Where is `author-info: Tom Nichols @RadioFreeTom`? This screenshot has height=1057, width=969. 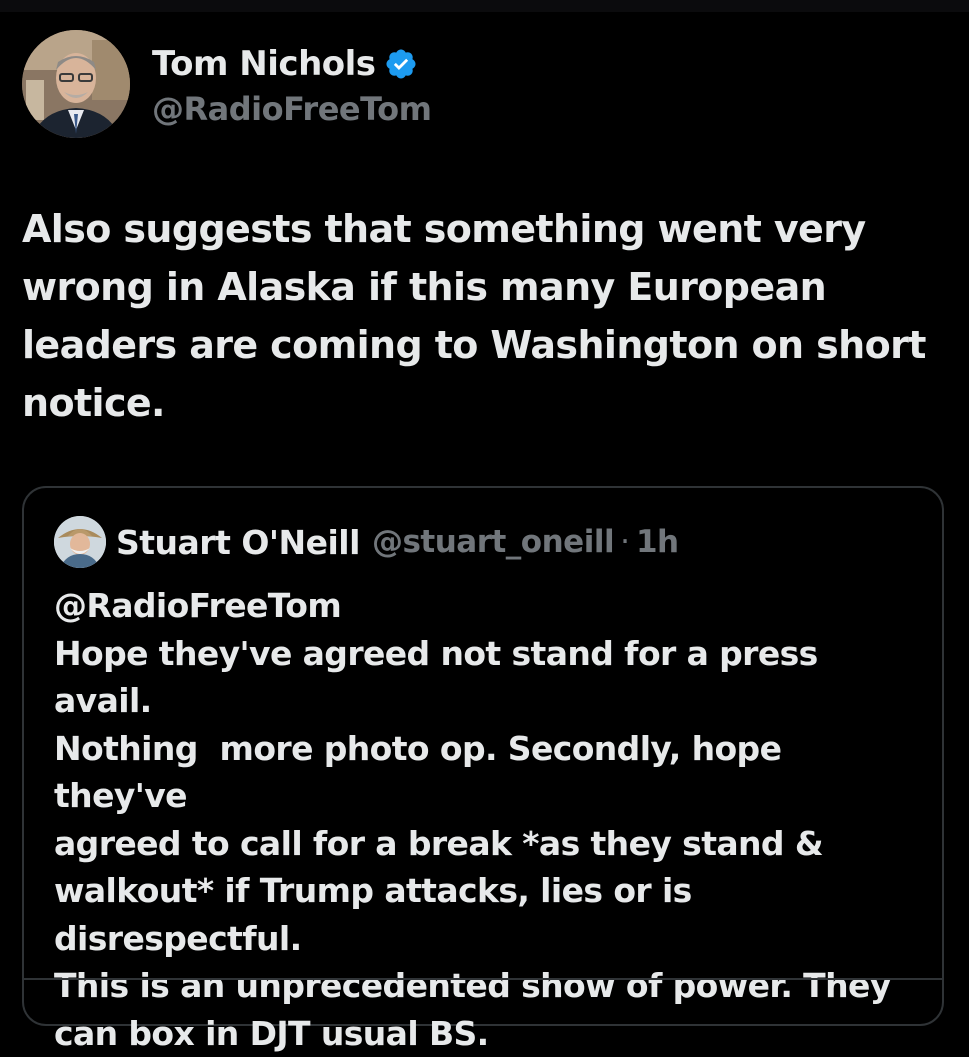 author-info: Tom Nichols @RadioFreeTom is located at coordinates (292, 85).